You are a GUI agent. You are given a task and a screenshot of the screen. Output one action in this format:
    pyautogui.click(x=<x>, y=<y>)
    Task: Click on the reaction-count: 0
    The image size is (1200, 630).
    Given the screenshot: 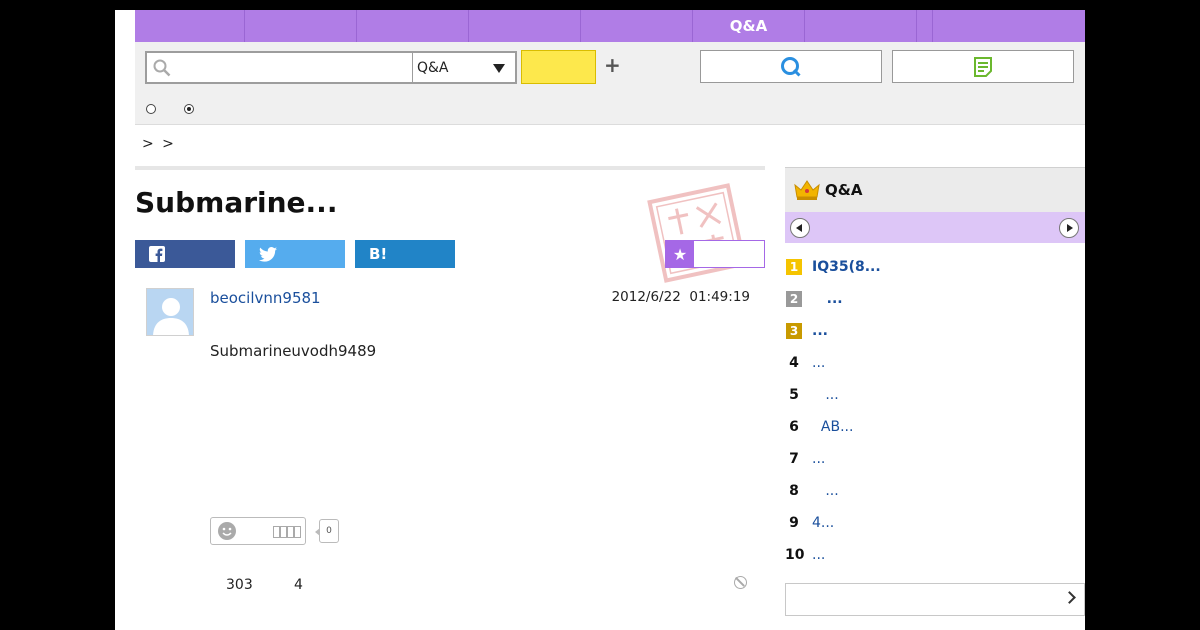 What is the action you would take?
    pyautogui.click(x=327, y=531)
    